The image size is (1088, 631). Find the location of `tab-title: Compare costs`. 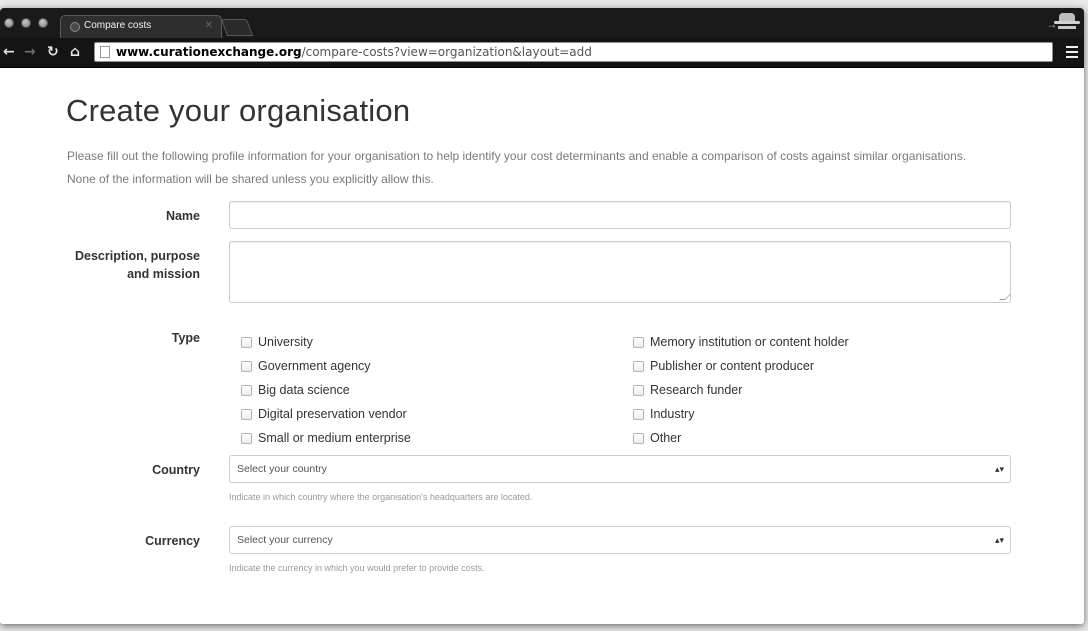

tab-title: Compare costs is located at coordinates (118, 25).